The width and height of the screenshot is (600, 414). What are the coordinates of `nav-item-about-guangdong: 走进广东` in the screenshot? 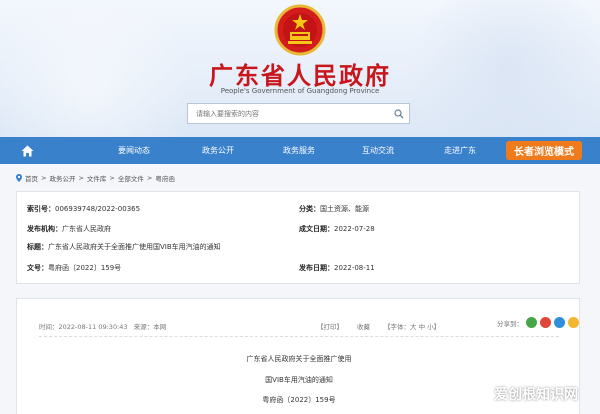 It's located at (460, 150).